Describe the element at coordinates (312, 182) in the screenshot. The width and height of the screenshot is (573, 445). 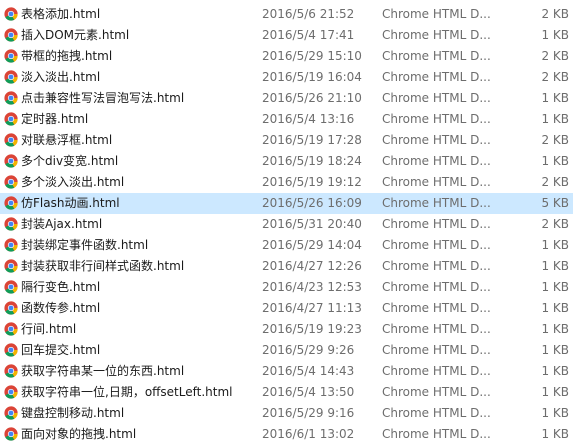
I see `file-modified-date: 2016/5/19 19:12` at that location.